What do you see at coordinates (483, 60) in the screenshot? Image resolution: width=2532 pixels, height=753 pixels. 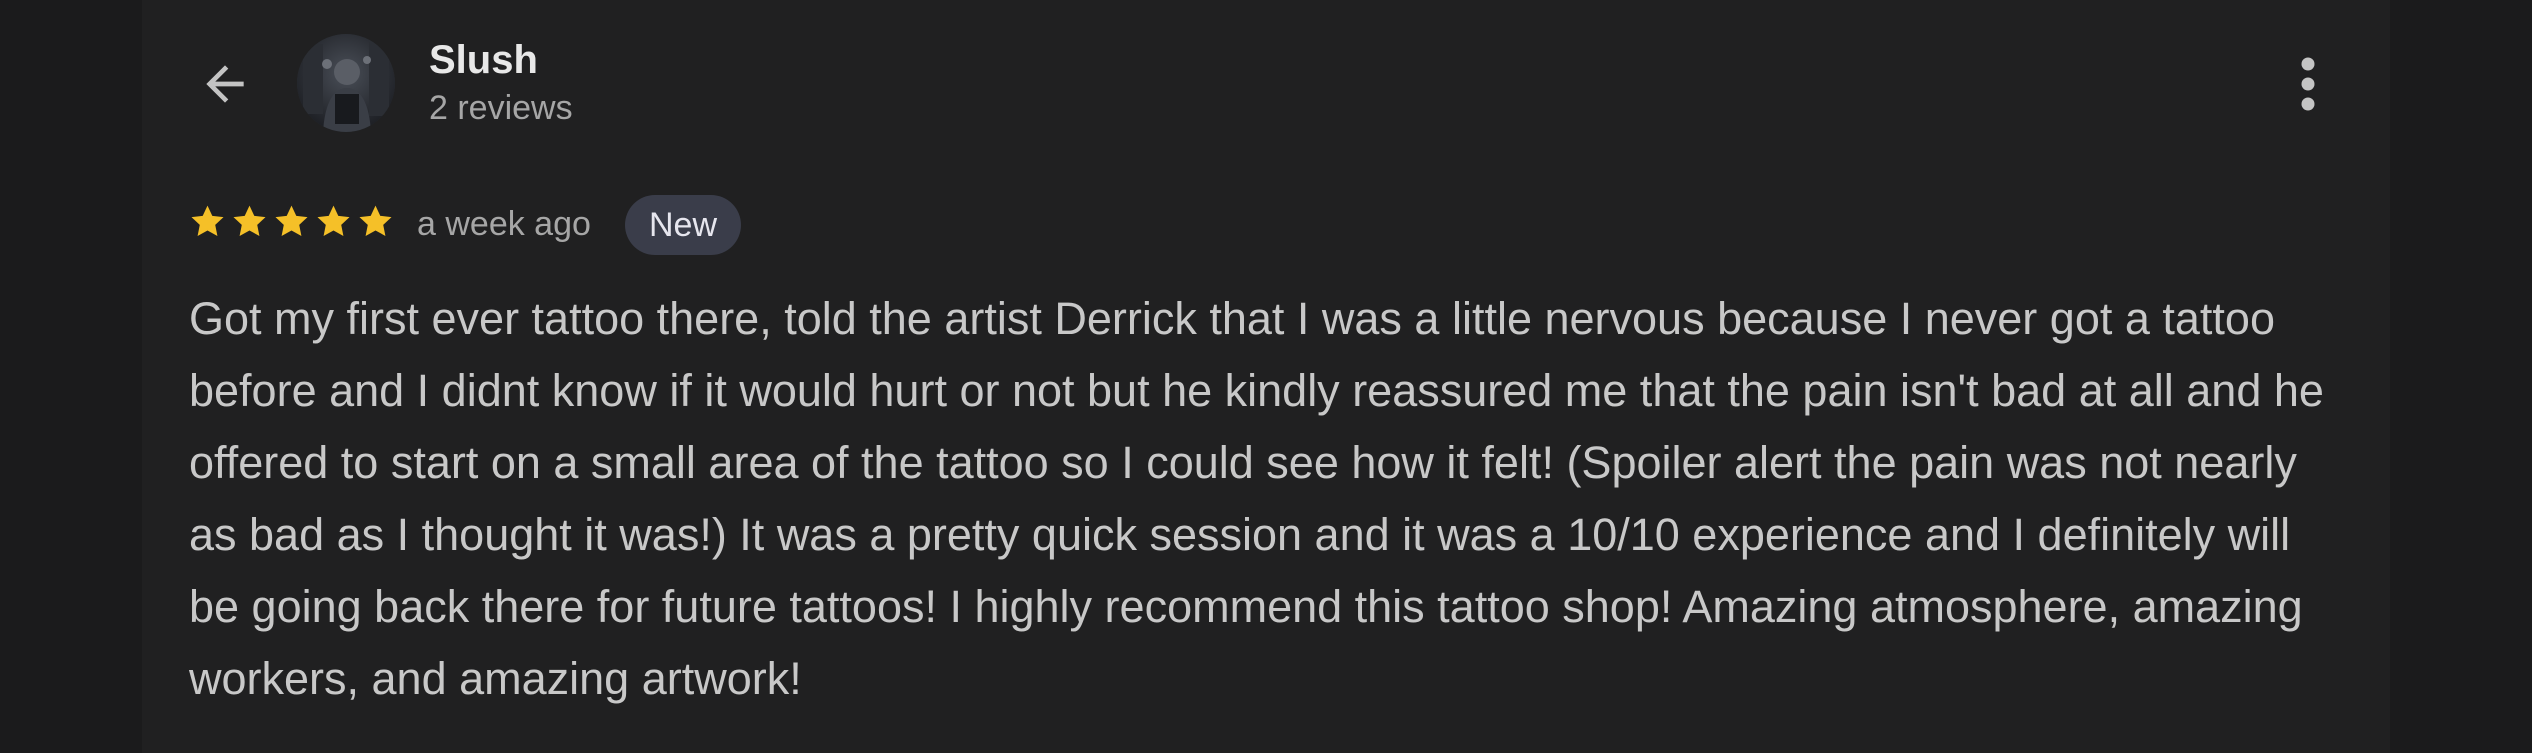 I see `reviewer-name: Slush` at bounding box center [483, 60].